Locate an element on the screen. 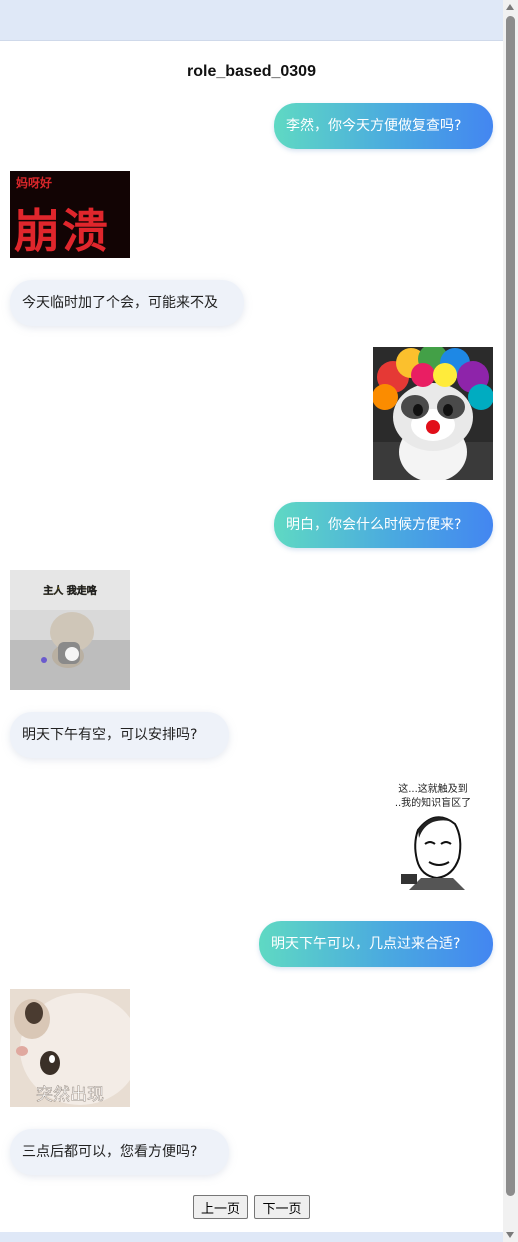  sticker-clown-cat is located at coordinates (433, 413).